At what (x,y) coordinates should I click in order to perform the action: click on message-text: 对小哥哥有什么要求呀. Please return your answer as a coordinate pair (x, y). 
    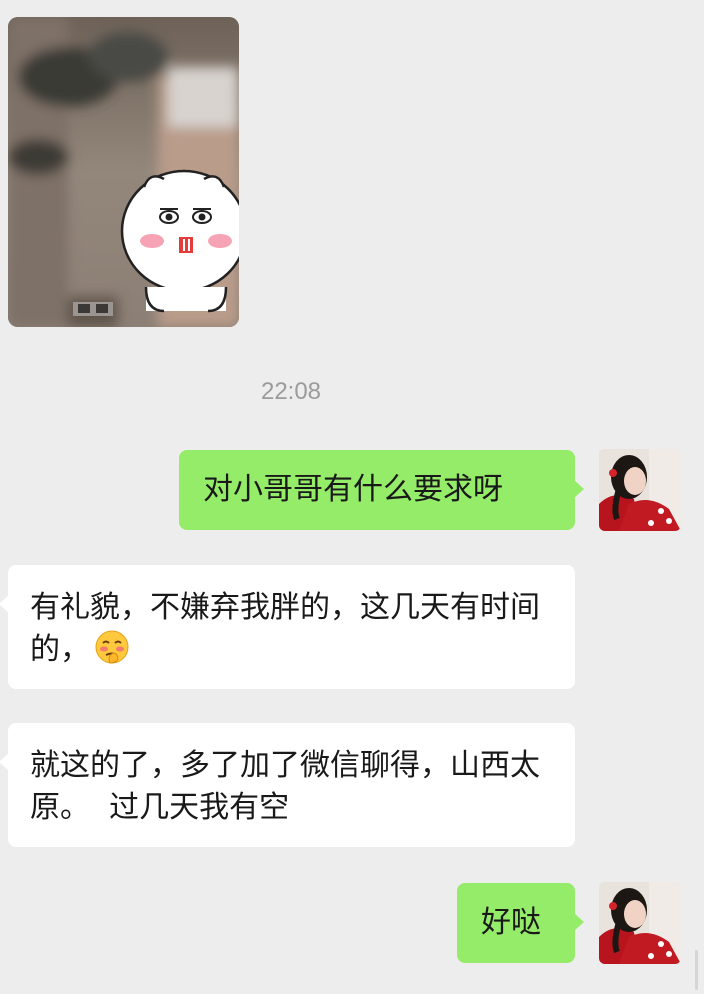
    Looking at the image, I should click on (353, 489).